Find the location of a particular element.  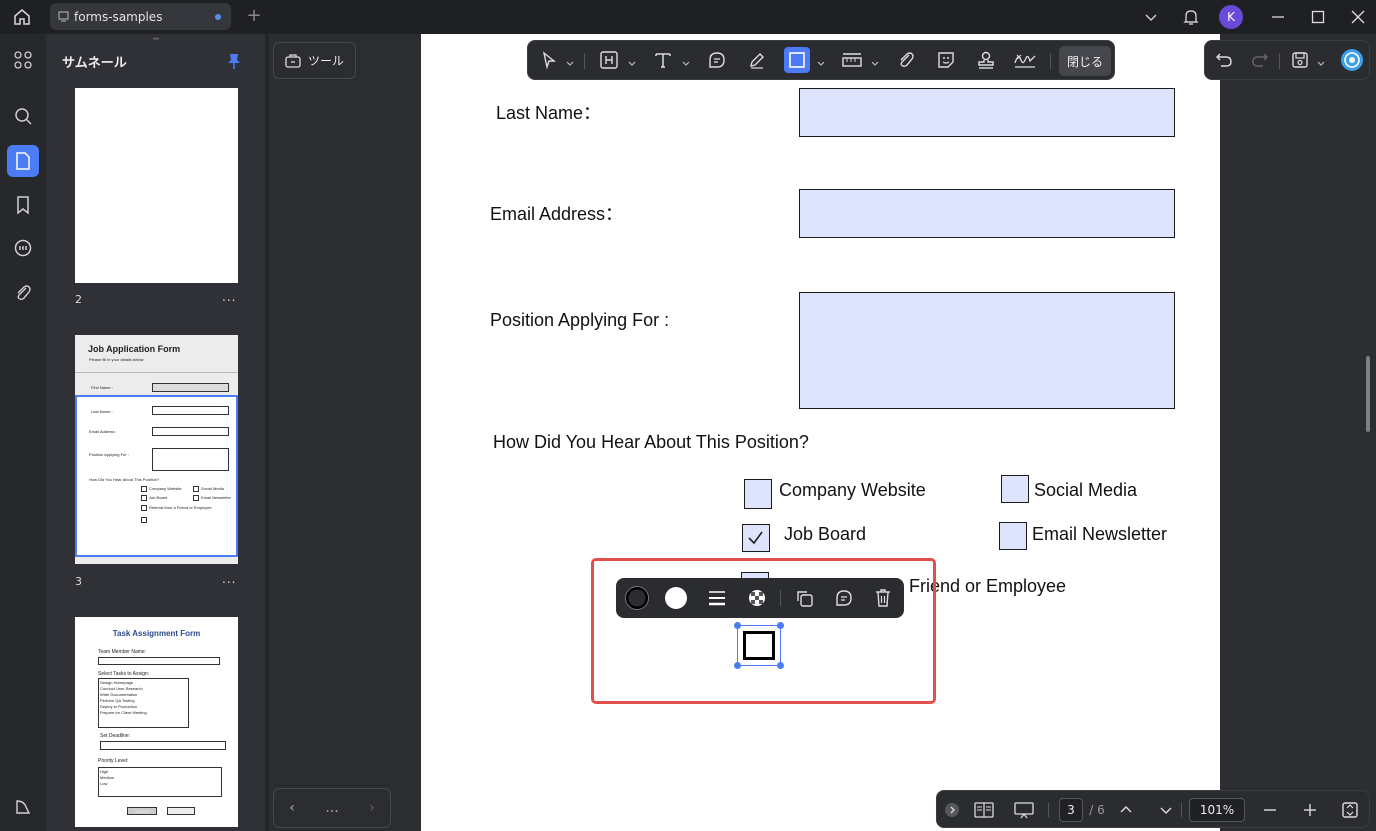

zoom-level-input: 101% is located at coordinates (1217, 810).